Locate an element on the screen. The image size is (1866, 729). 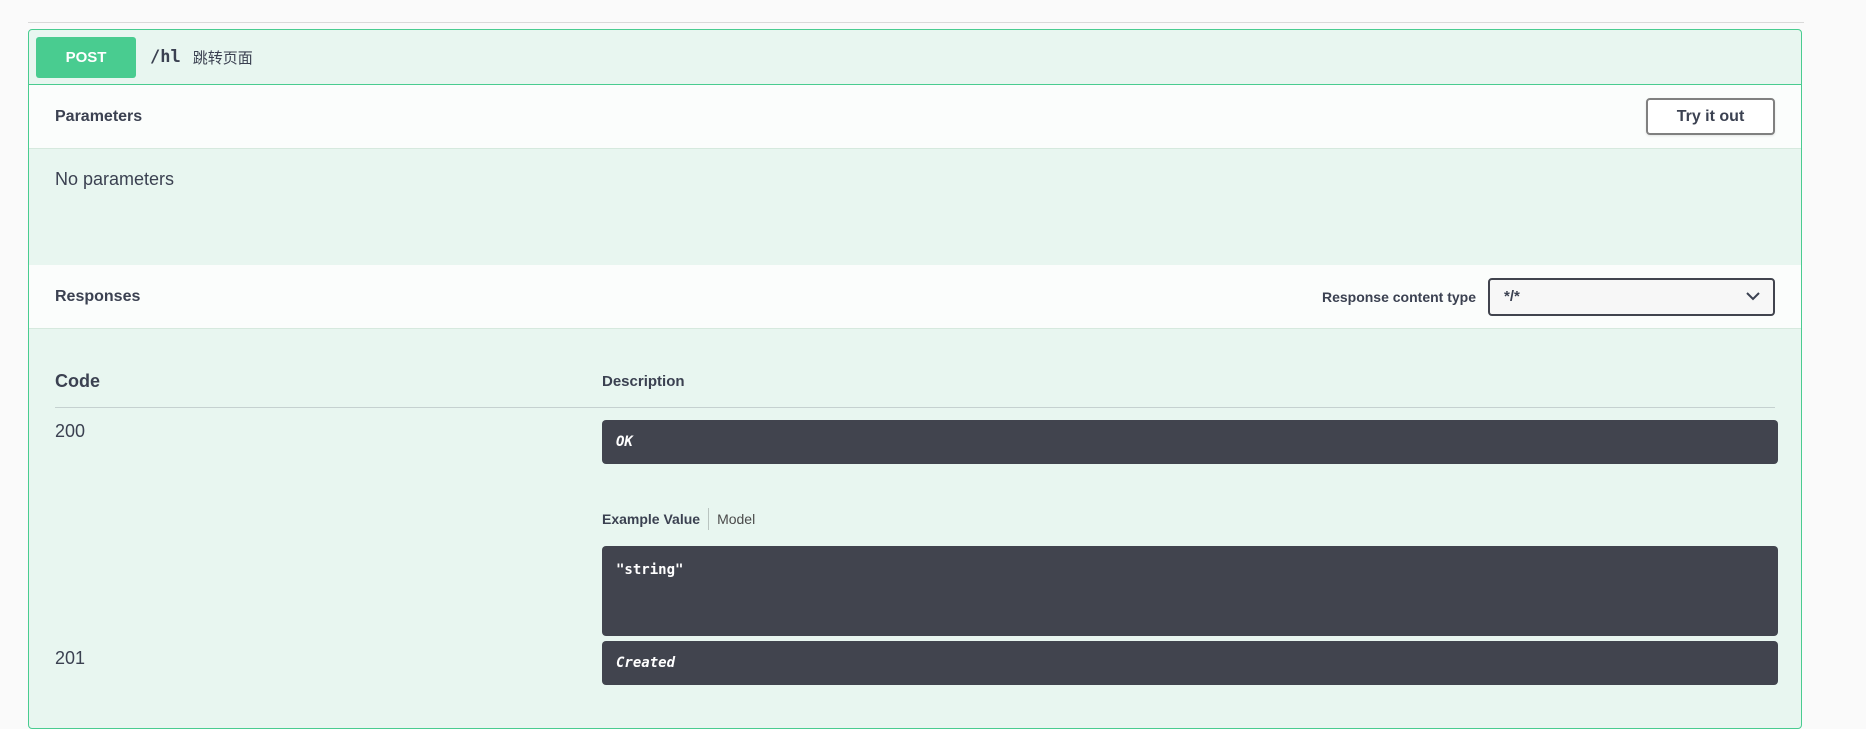
example-value-text: "string" is located at coordinates (650, 570).